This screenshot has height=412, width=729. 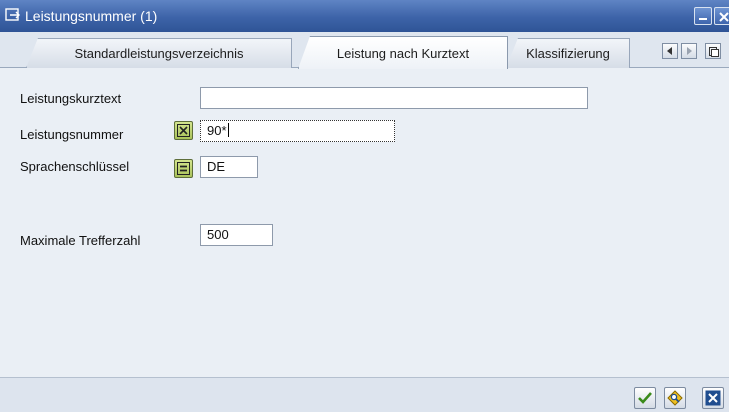 What do you see at coordinates (71, 98) in the screenshot?
I see `label-leistungskurztext: Leistungskurztext` at bounding box center [71, 98].